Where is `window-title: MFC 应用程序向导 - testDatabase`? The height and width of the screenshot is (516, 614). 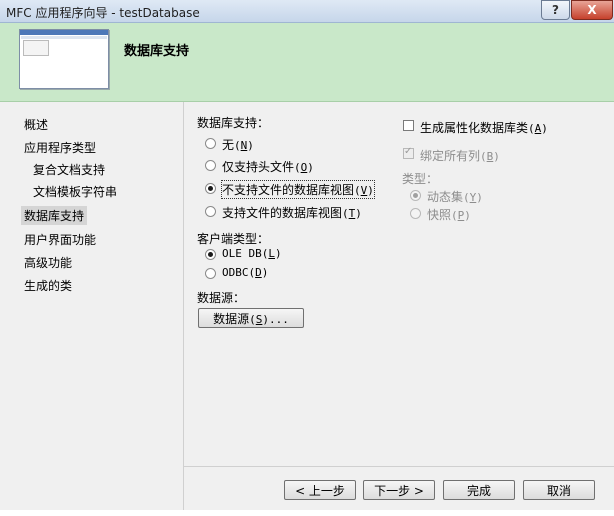 window-title: MFC 应用程序向导 - testDatabase is located at coordinates (103, 13).